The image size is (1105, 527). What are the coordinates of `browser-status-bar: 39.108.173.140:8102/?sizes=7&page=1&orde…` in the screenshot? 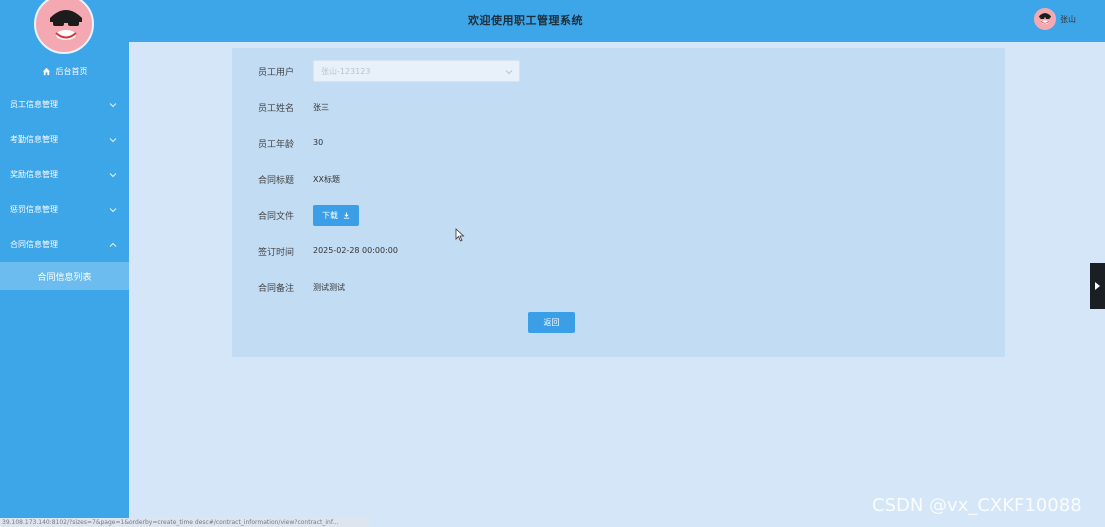 It's located at (185, 522).